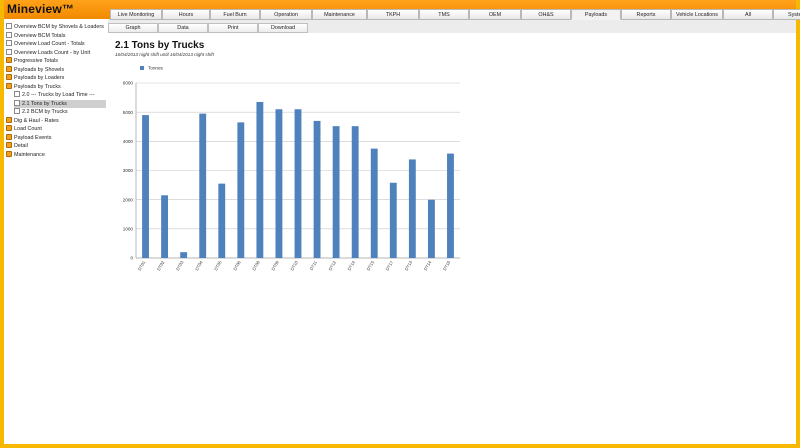 The width and height of the screenshot is (800, 448). I want to click on x-tick-label: DT06, so click(237, 265).